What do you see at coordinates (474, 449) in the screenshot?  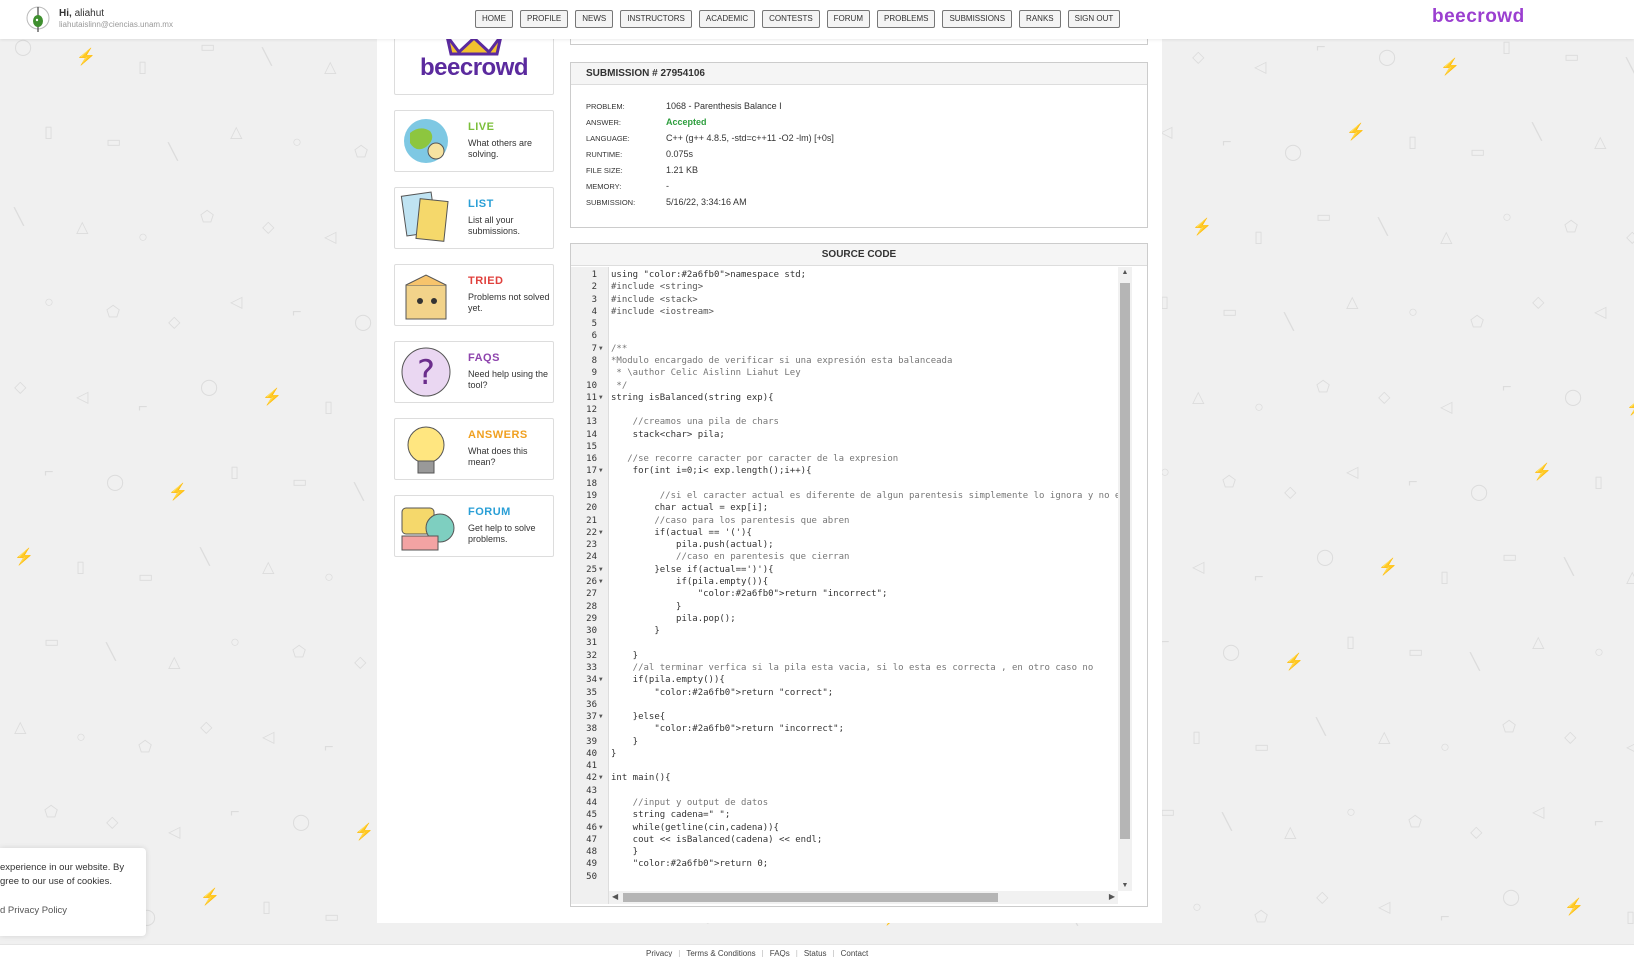 I see `sidebar-item-answers: ANSWERS What does this mean?` at bounding box center [474, 449].